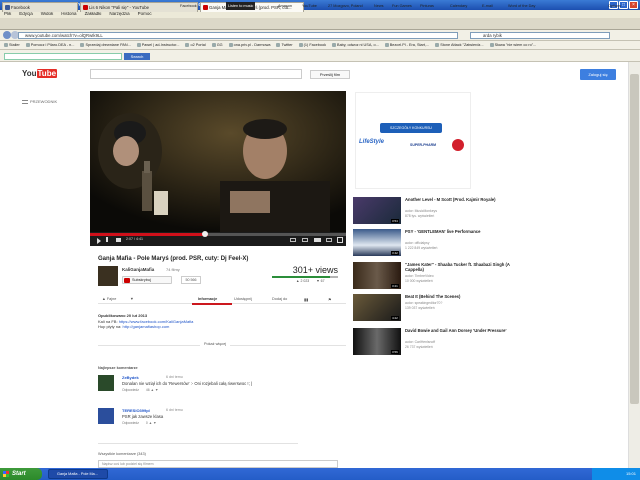 Image resolution: width=640 pixels, height=480 pixels. Describe the element at coordinates (243, 299) in the screenshot. I see `tab-share: Udostępnij` at that location.